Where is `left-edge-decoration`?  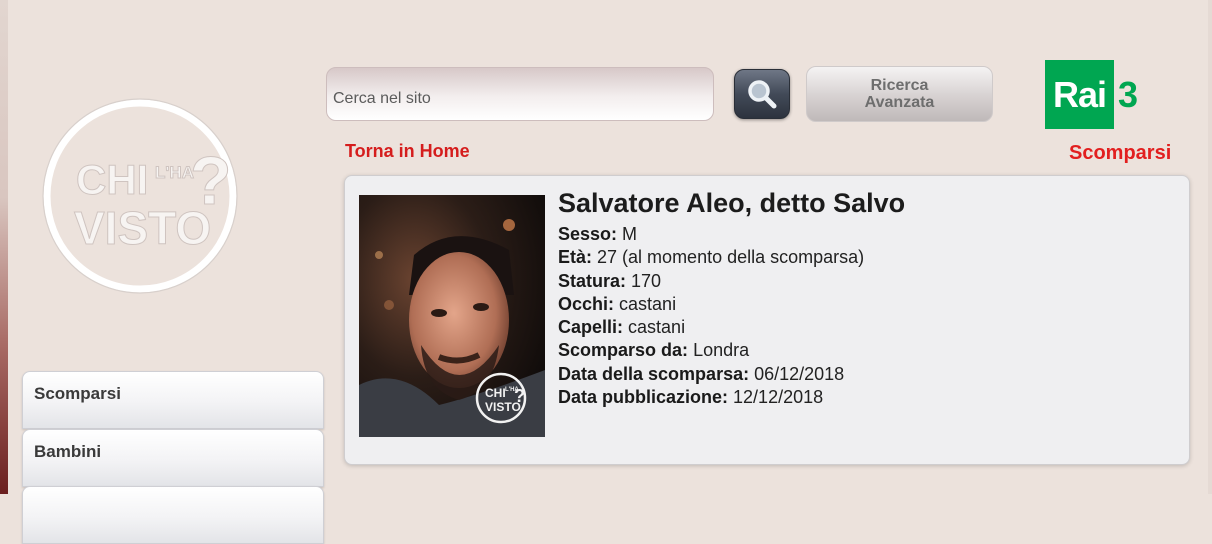 left-edge-decoration is located at coordinates (4, 247).